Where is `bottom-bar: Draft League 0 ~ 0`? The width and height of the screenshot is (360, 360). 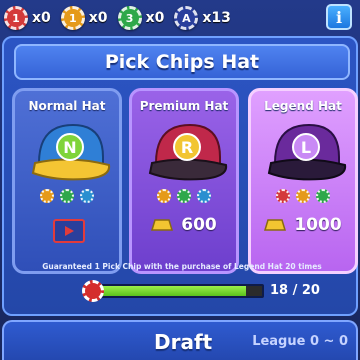 bottom-bar: Draft League 0 ~ 0 is located at coordinates (180, 340).